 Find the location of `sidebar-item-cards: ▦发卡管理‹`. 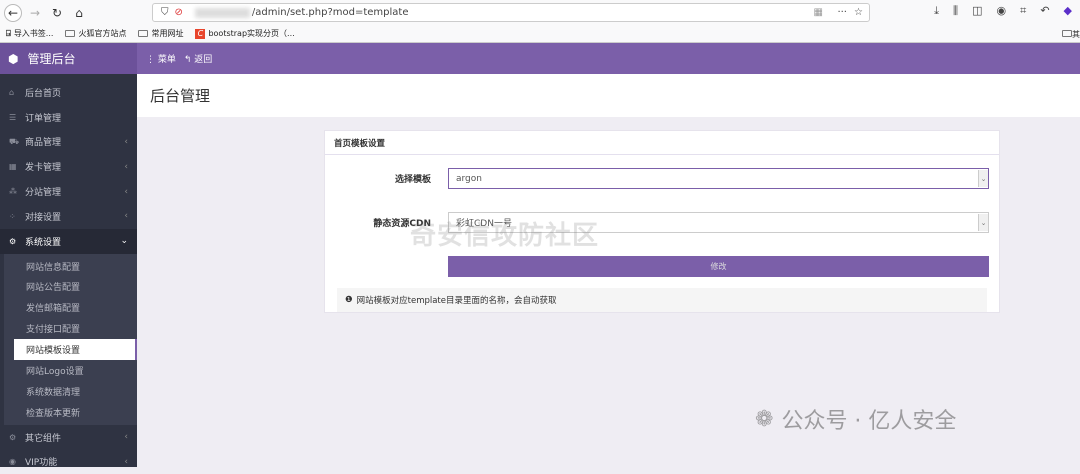

sidebar-item-cards: ▦发卡管理‹ is located at coordinates (68, 166).